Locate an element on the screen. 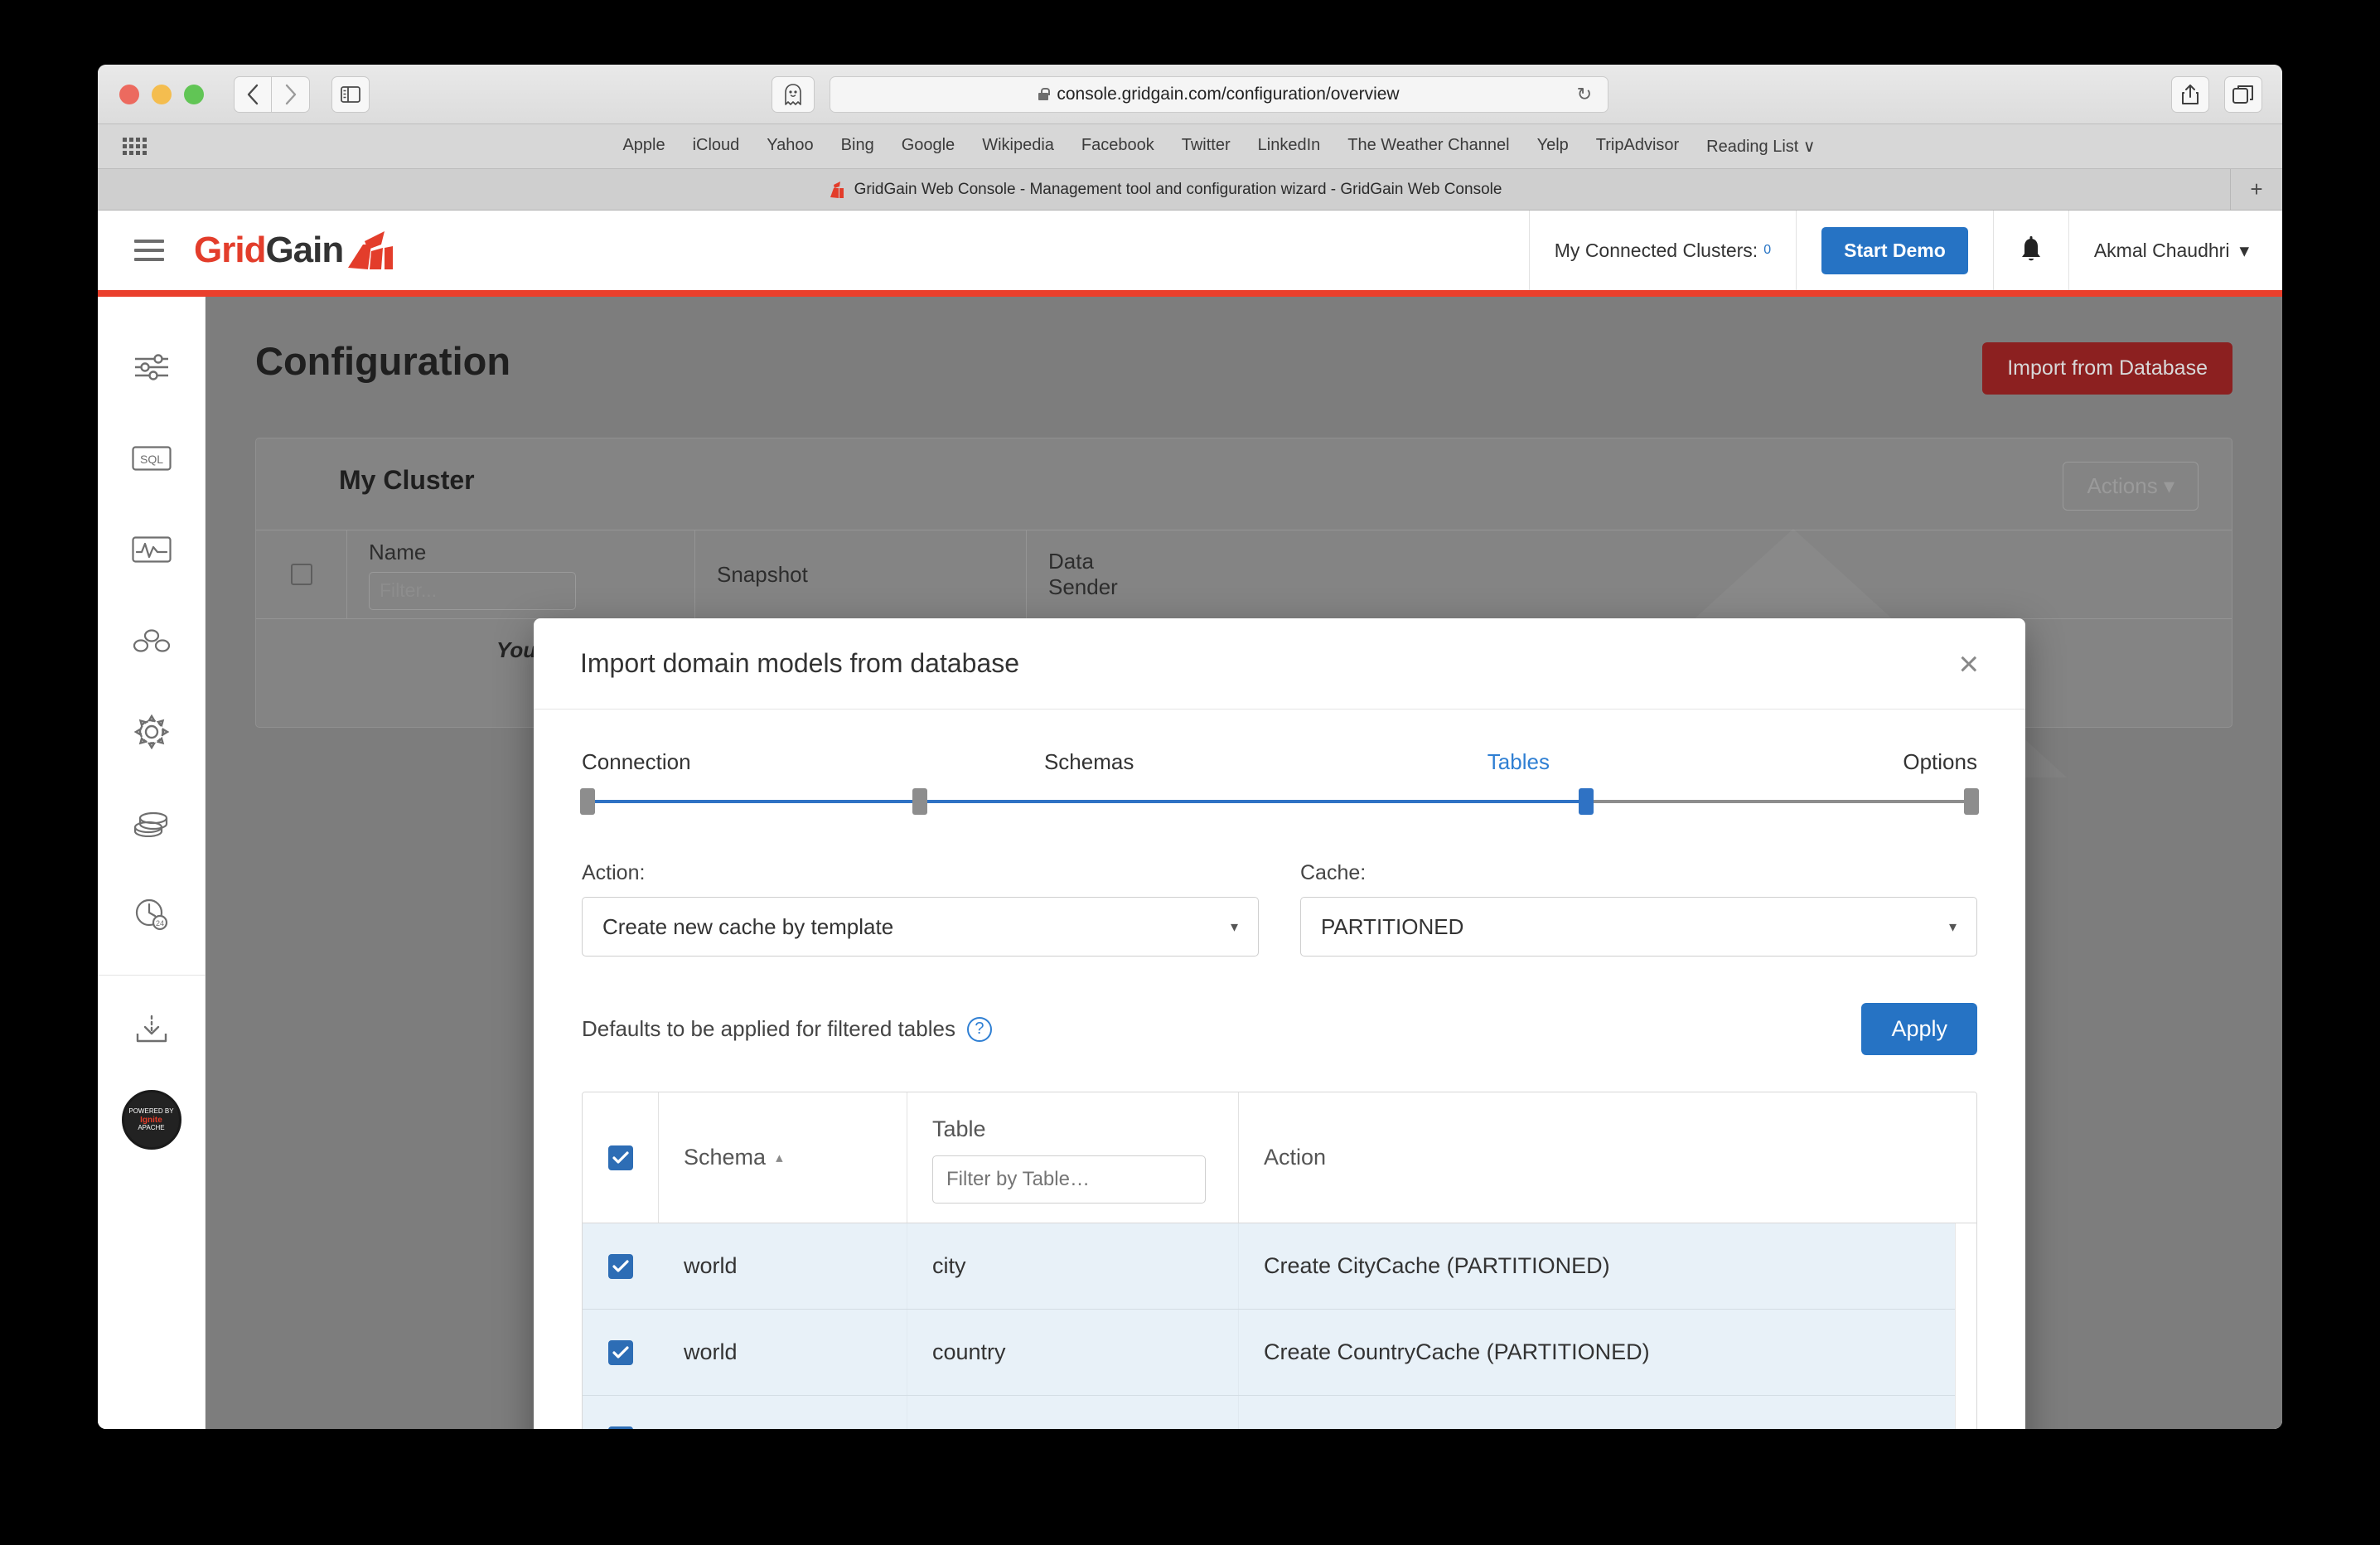  reload-icon: ↻ is located at coordinates (1584, 95).